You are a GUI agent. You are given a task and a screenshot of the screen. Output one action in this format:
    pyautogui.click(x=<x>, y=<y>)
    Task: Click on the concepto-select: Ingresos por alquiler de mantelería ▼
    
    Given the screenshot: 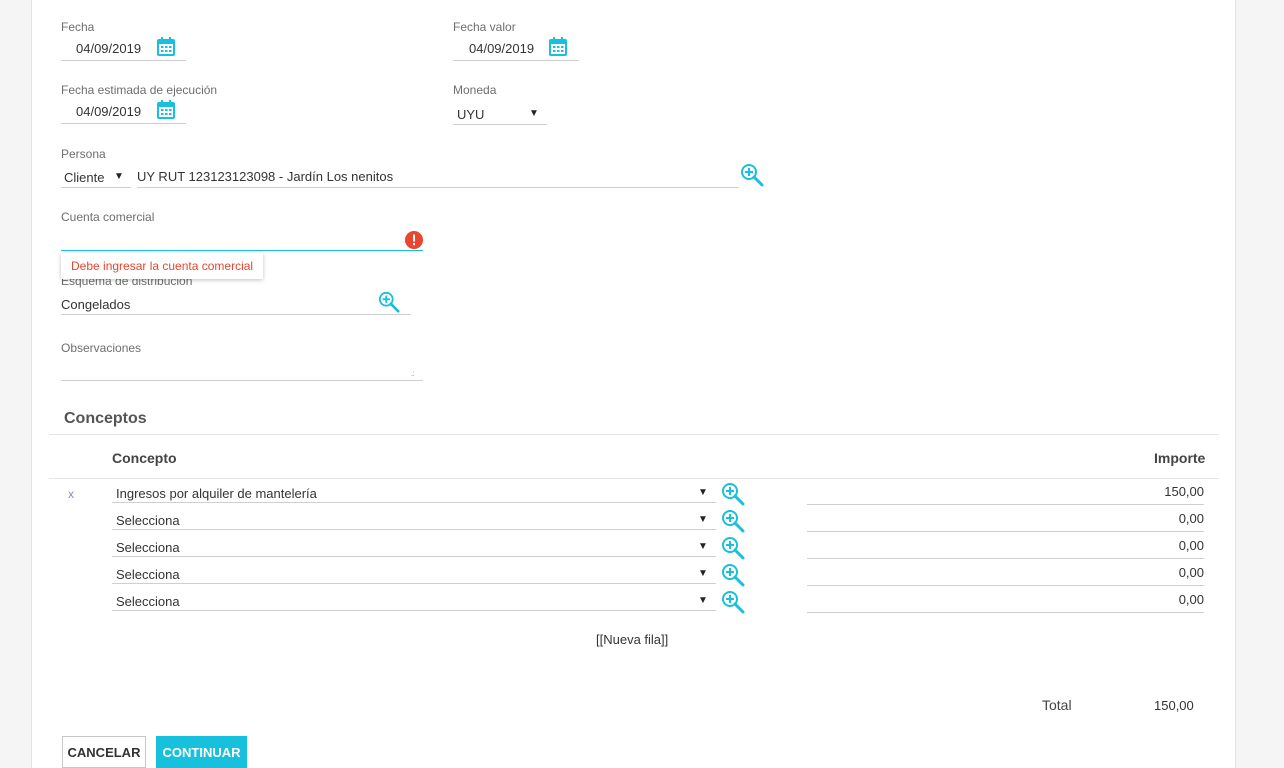 What is the action you would take?
    pyautogui.click(x=414, y=493)
    